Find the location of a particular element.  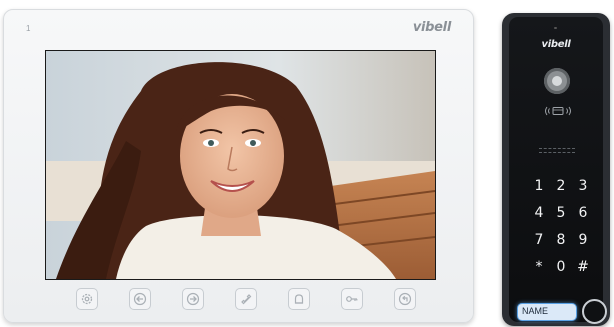

call-button is located at coordinates (594, 311).